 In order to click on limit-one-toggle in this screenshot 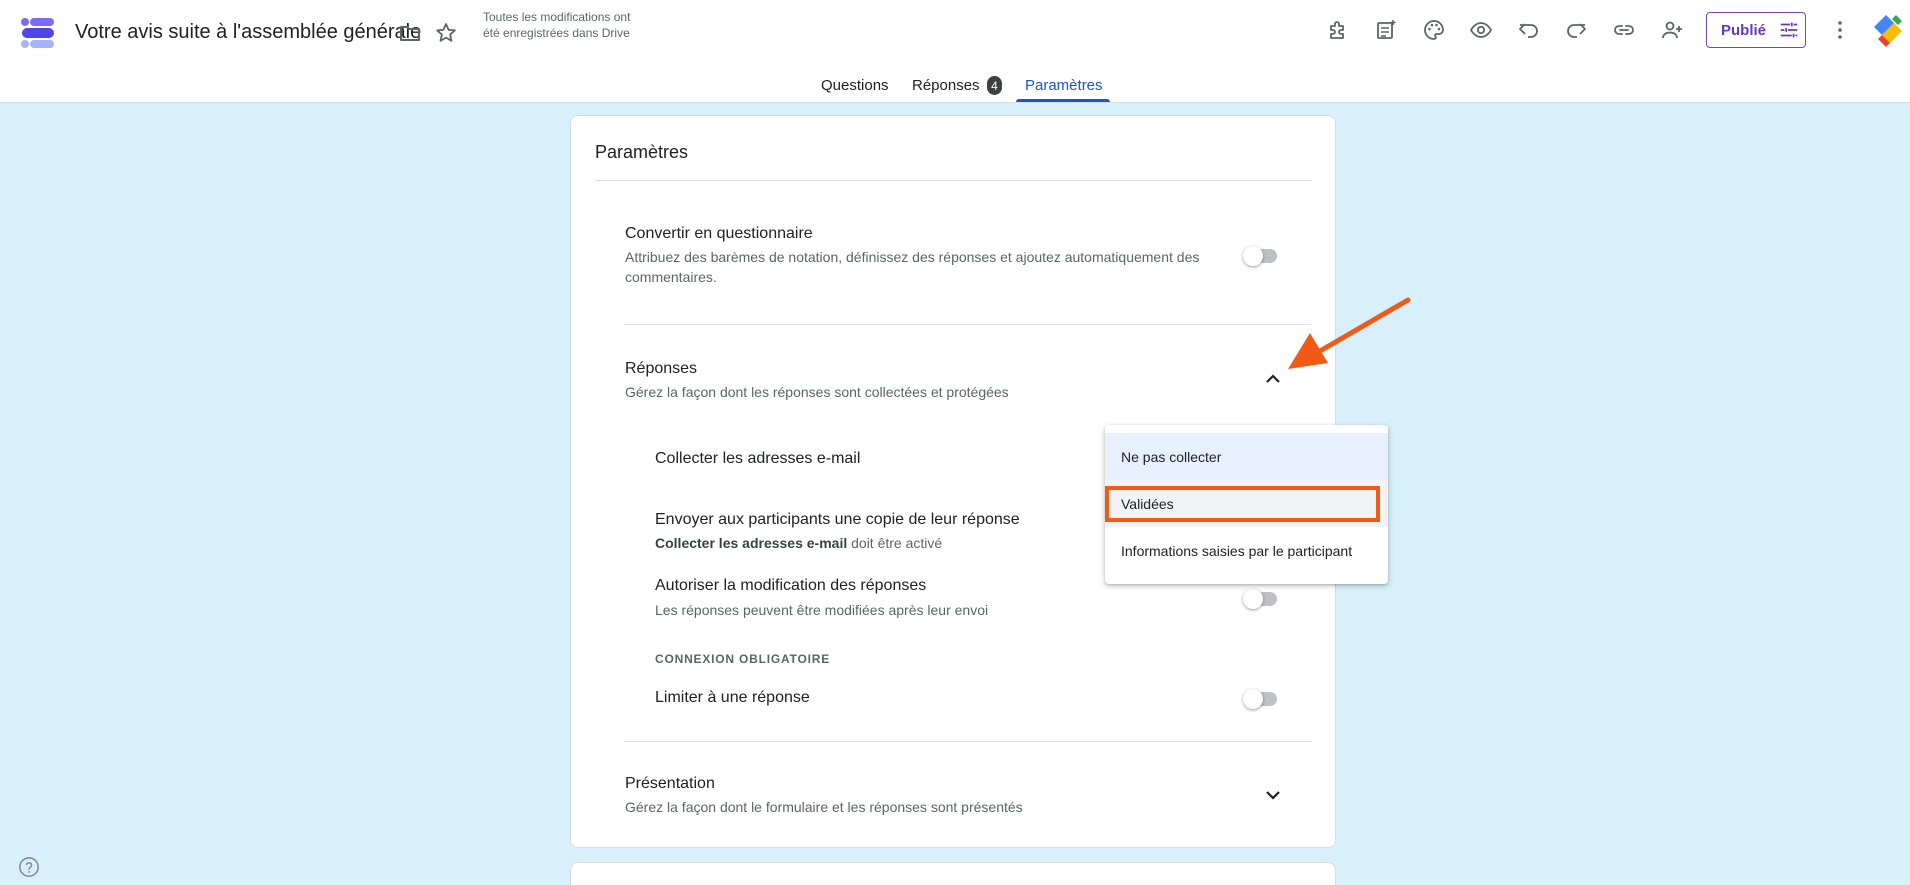, I will do `click(1261, 699)`.